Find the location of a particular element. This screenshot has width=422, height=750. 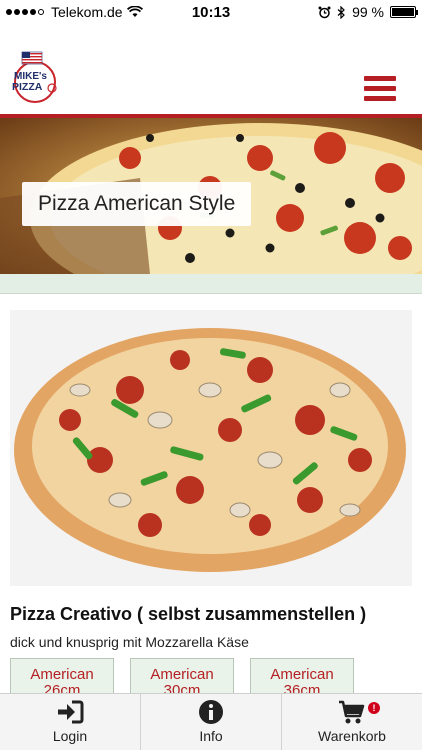

battery-percentage: 99 % is located at coordinates (368, 12).